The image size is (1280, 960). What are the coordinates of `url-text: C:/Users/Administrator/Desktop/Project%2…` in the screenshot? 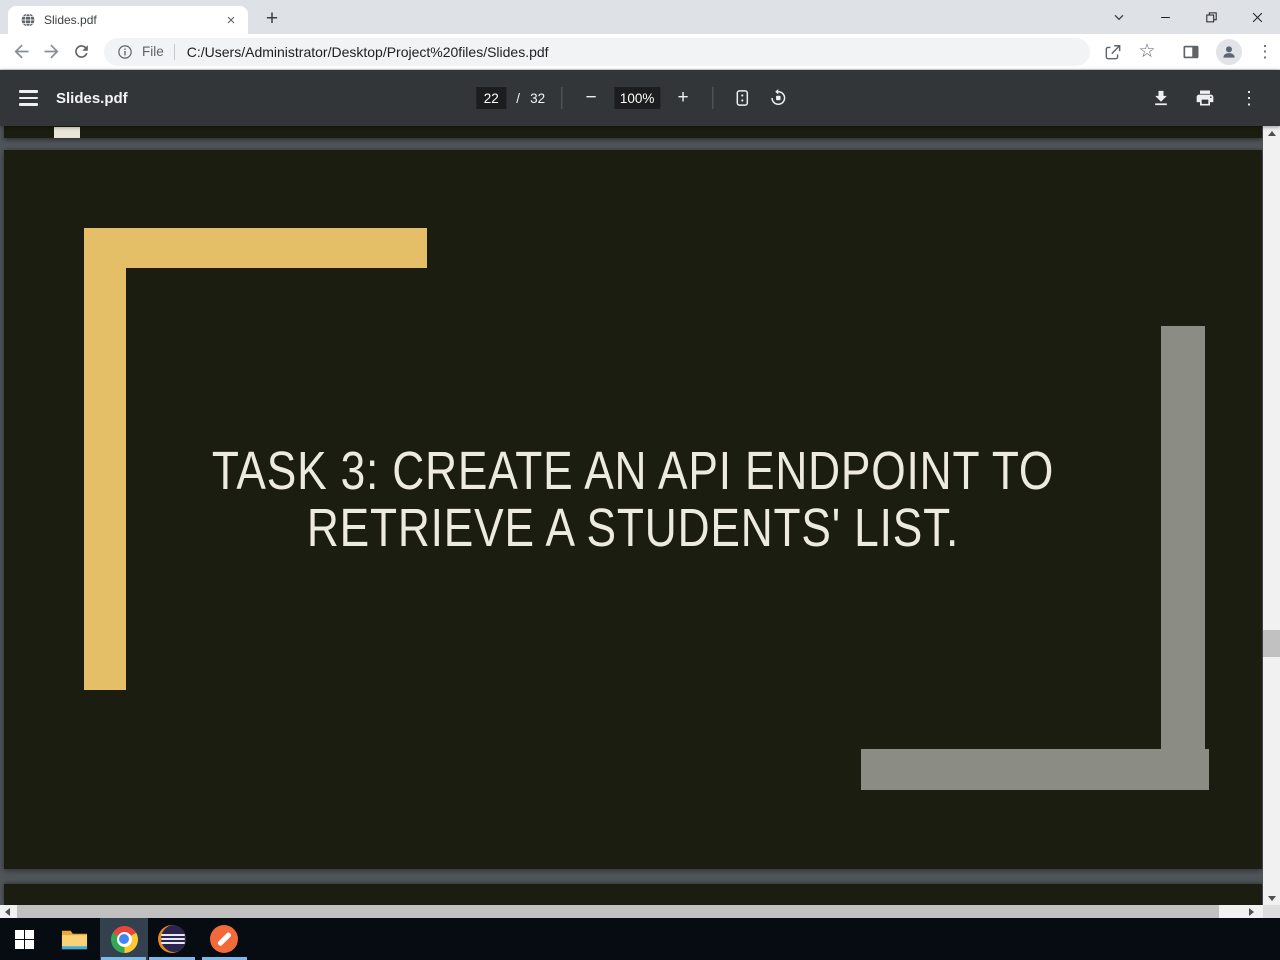 It's located at (368, 52).